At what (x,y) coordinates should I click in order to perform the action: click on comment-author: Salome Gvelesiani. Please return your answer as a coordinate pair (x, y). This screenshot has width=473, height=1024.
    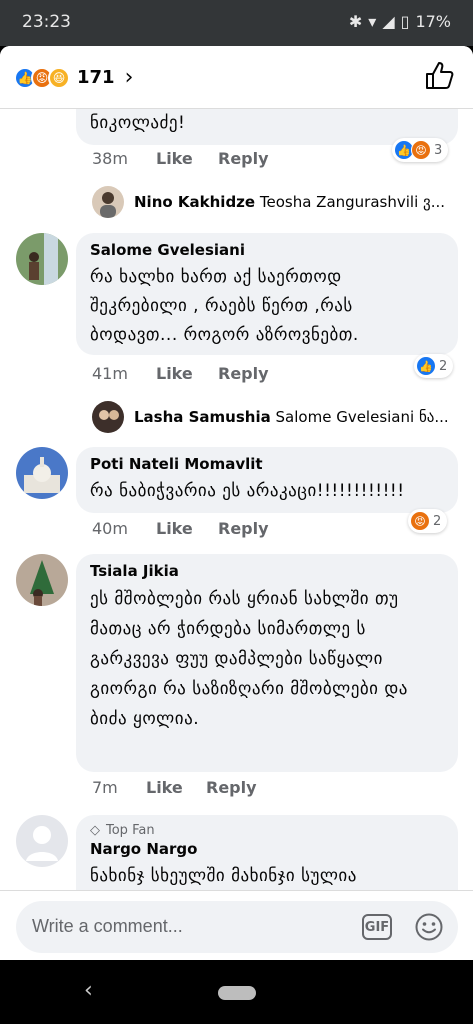
    Looking at the image, I should click on (267, 250).